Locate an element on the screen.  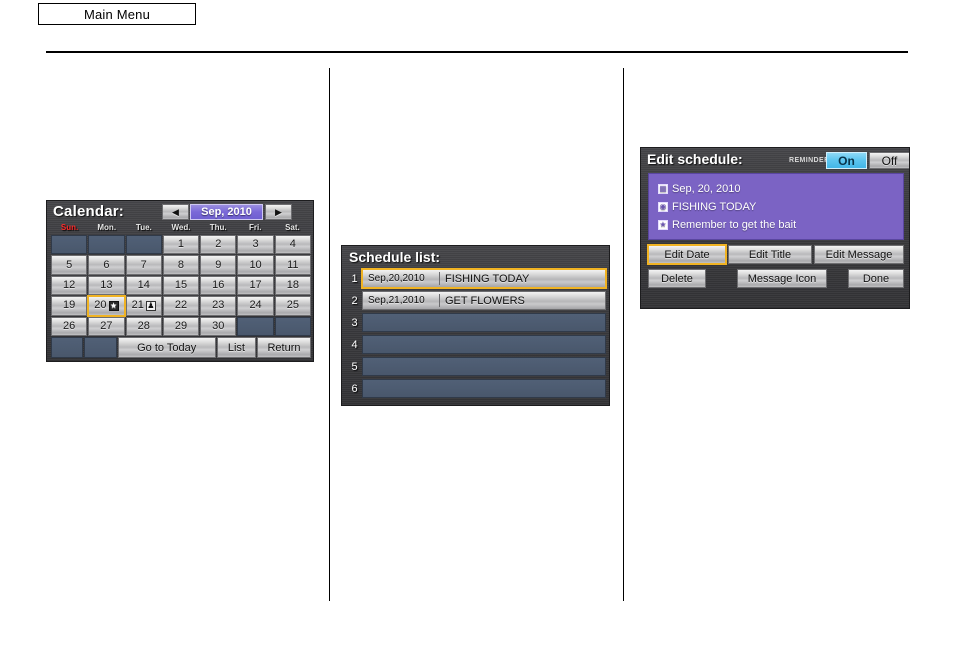
main-menu-label: Main Menu is located at coordinates (117, 14).